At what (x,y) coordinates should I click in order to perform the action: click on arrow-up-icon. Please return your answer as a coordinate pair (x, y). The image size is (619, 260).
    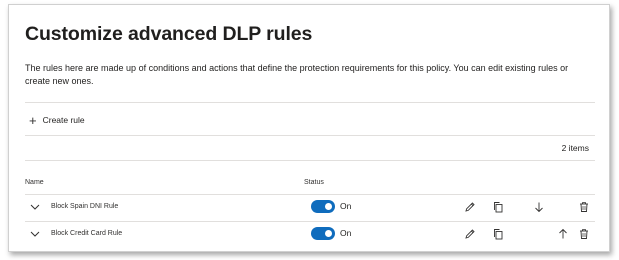
    Looking at the image, I should click on (563, 234).